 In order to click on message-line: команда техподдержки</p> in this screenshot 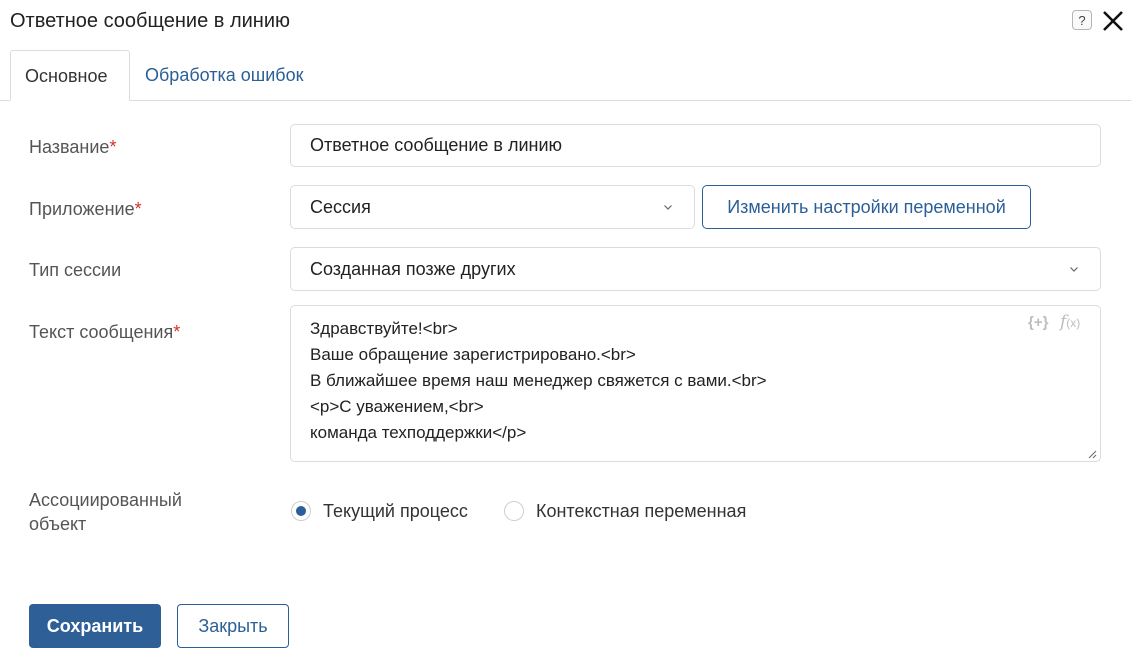, I will do `click(418, 432)`.